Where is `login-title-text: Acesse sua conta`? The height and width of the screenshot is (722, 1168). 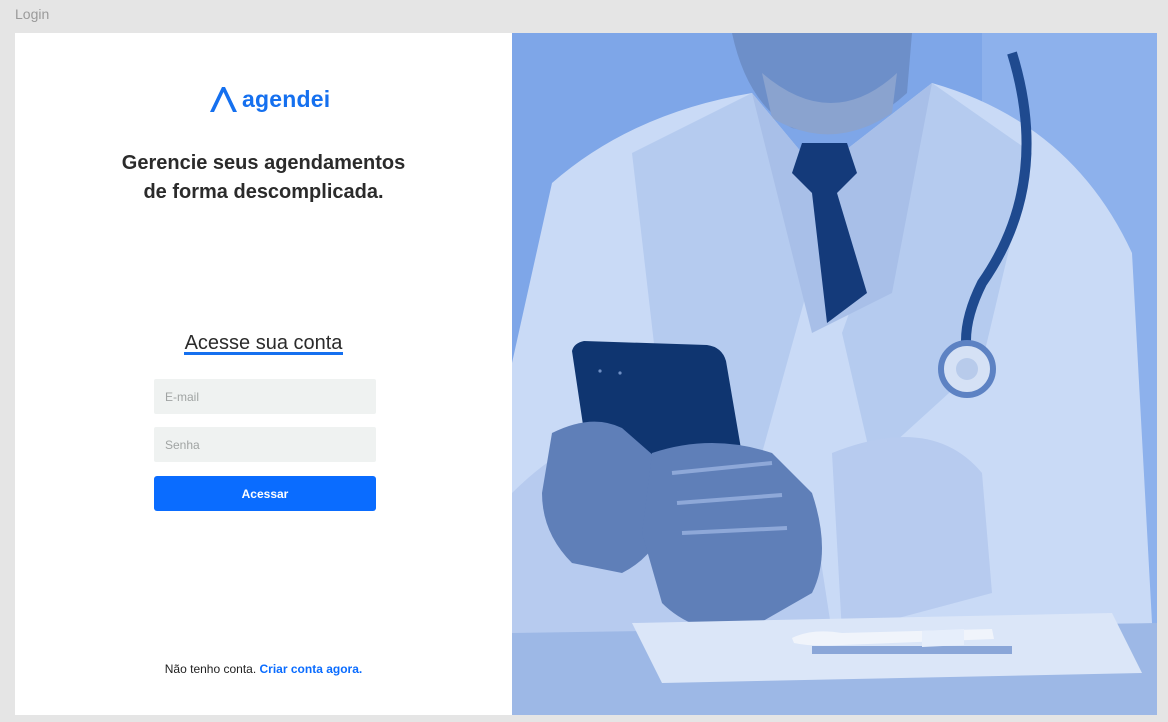
login-title-text: Acesse sua conta is located at coordinates (263, 343).